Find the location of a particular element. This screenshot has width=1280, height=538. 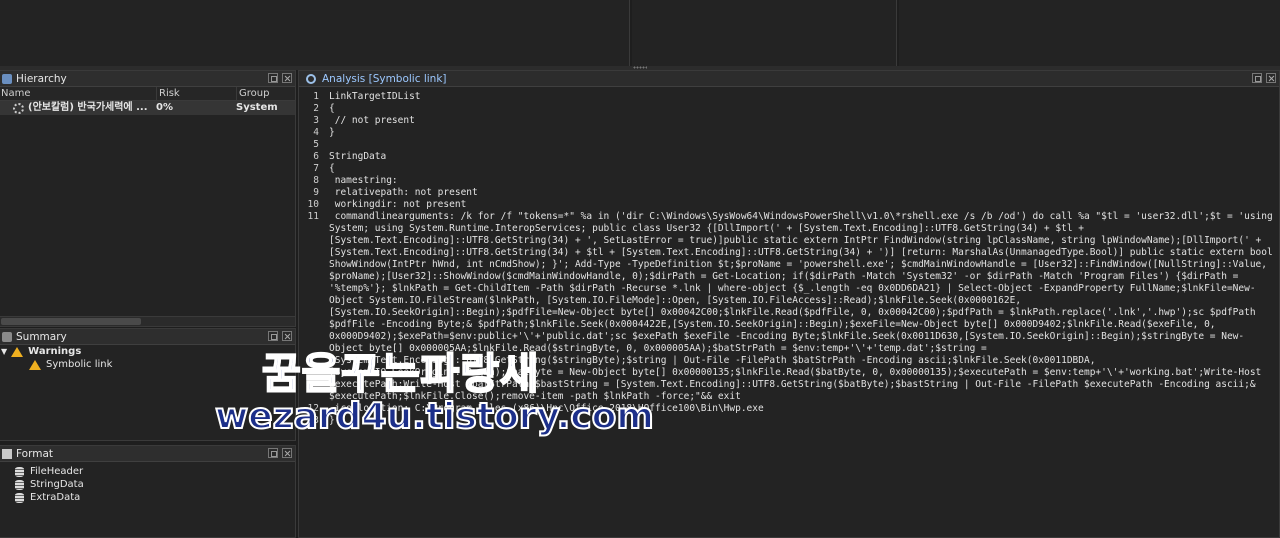

code-line: 6 StringData is located at coordinates (789, 157).